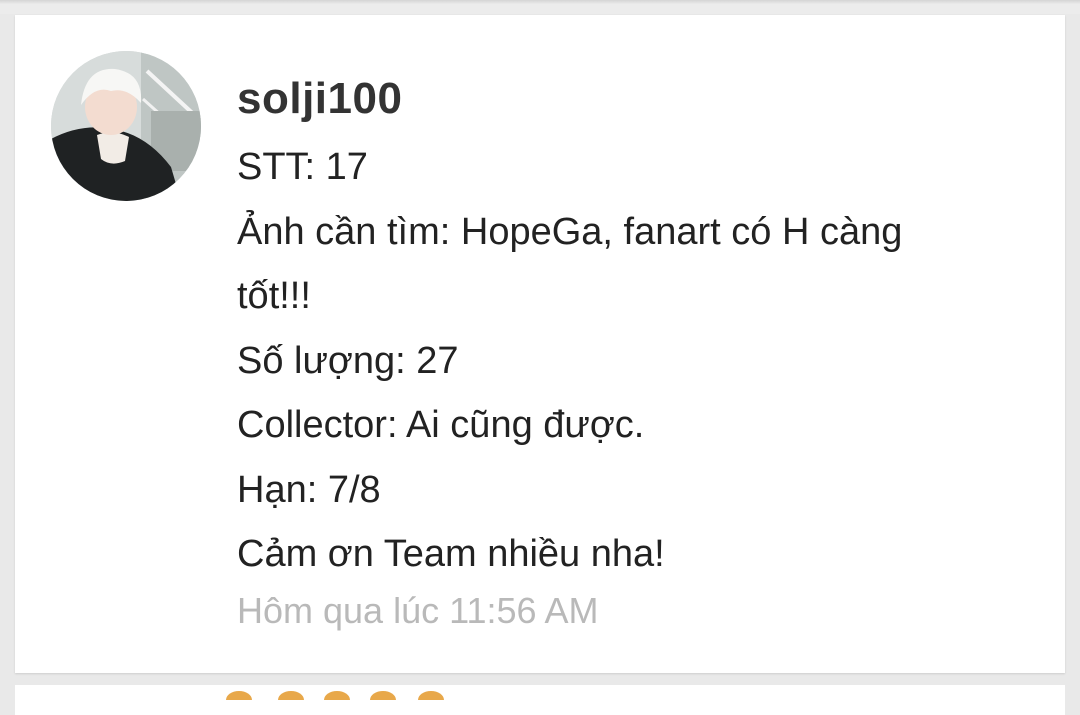 The height and width of the screenshot is (715, 1080). I want to click on timestamp: Hôm qua lúc 11:56 AM, so click(418, 610).